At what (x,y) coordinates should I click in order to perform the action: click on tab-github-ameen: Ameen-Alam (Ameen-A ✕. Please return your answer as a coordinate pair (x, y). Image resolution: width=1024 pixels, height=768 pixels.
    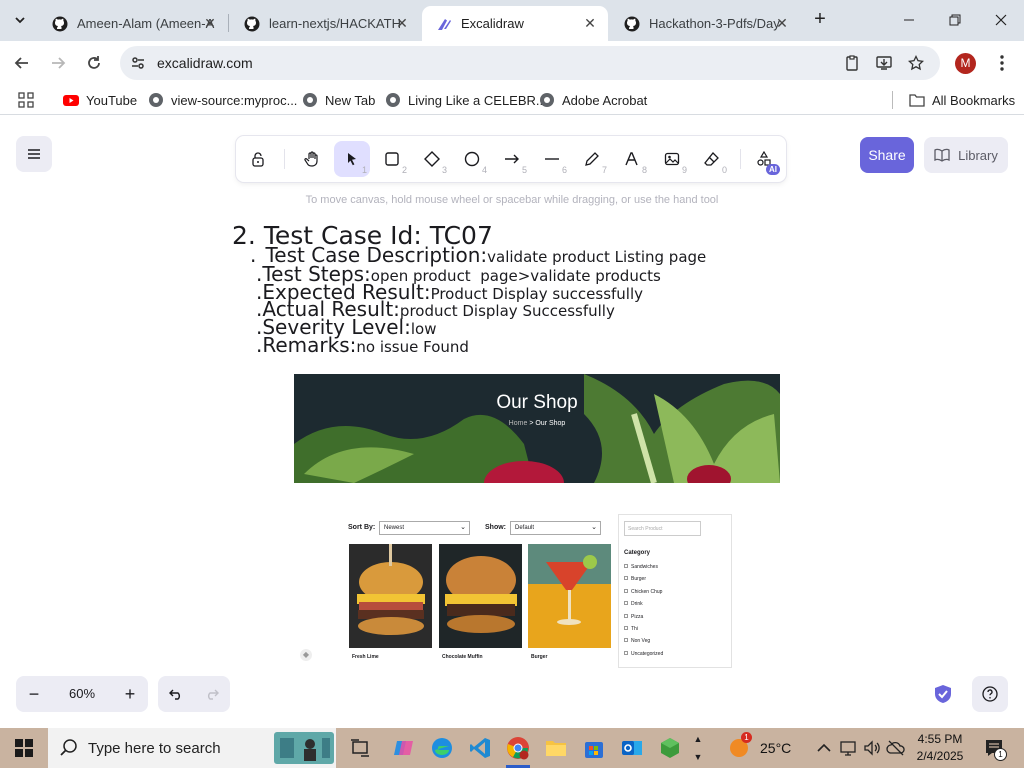
    Looking at the image, I should click on (133, 23).